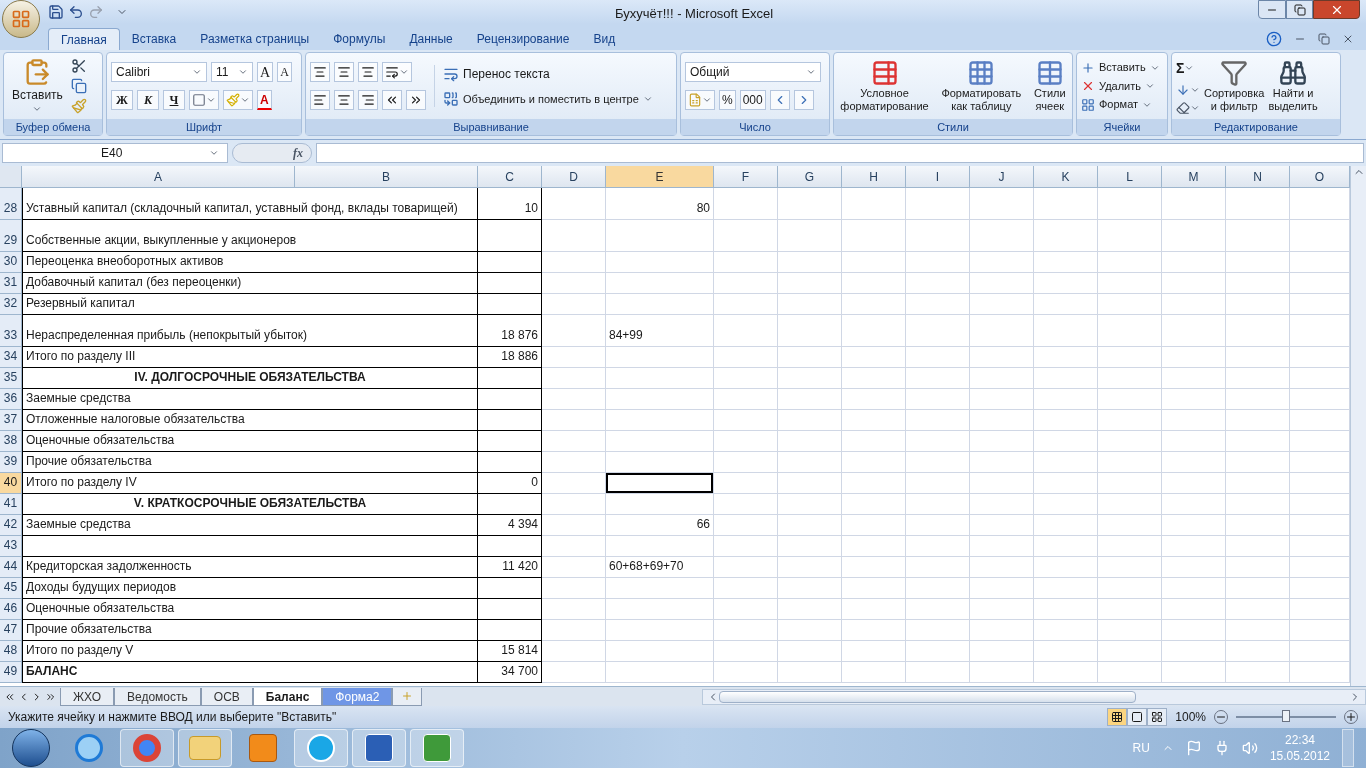 The image size is (1366, 768). I want to click on increase-decimal-button, so click(779, 100).